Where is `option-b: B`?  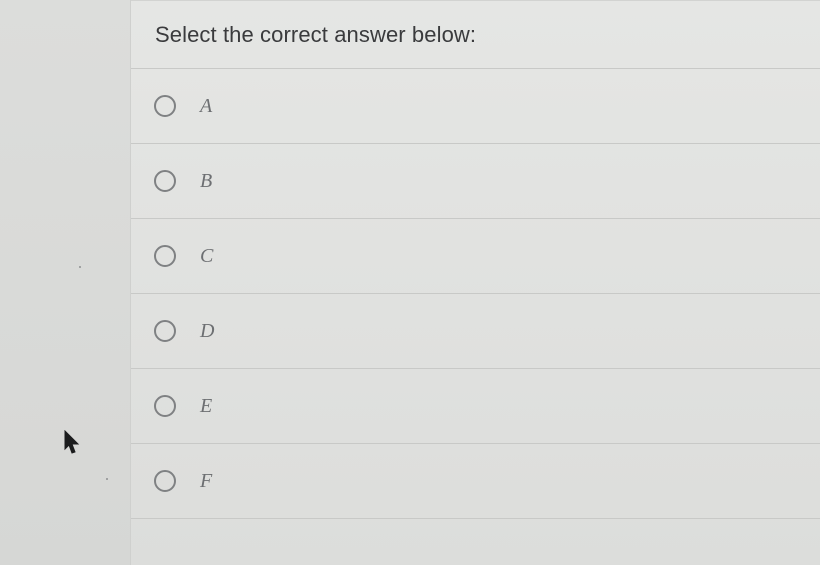 option-b: B is located at coordinates (475, 180).